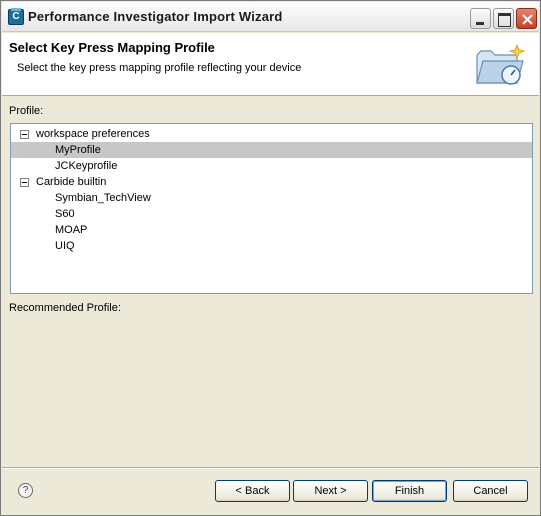  Describe the element at coordinates (103, 198) in the screenshot. I see `tree-item-label: Symbian_TechView` at that location.